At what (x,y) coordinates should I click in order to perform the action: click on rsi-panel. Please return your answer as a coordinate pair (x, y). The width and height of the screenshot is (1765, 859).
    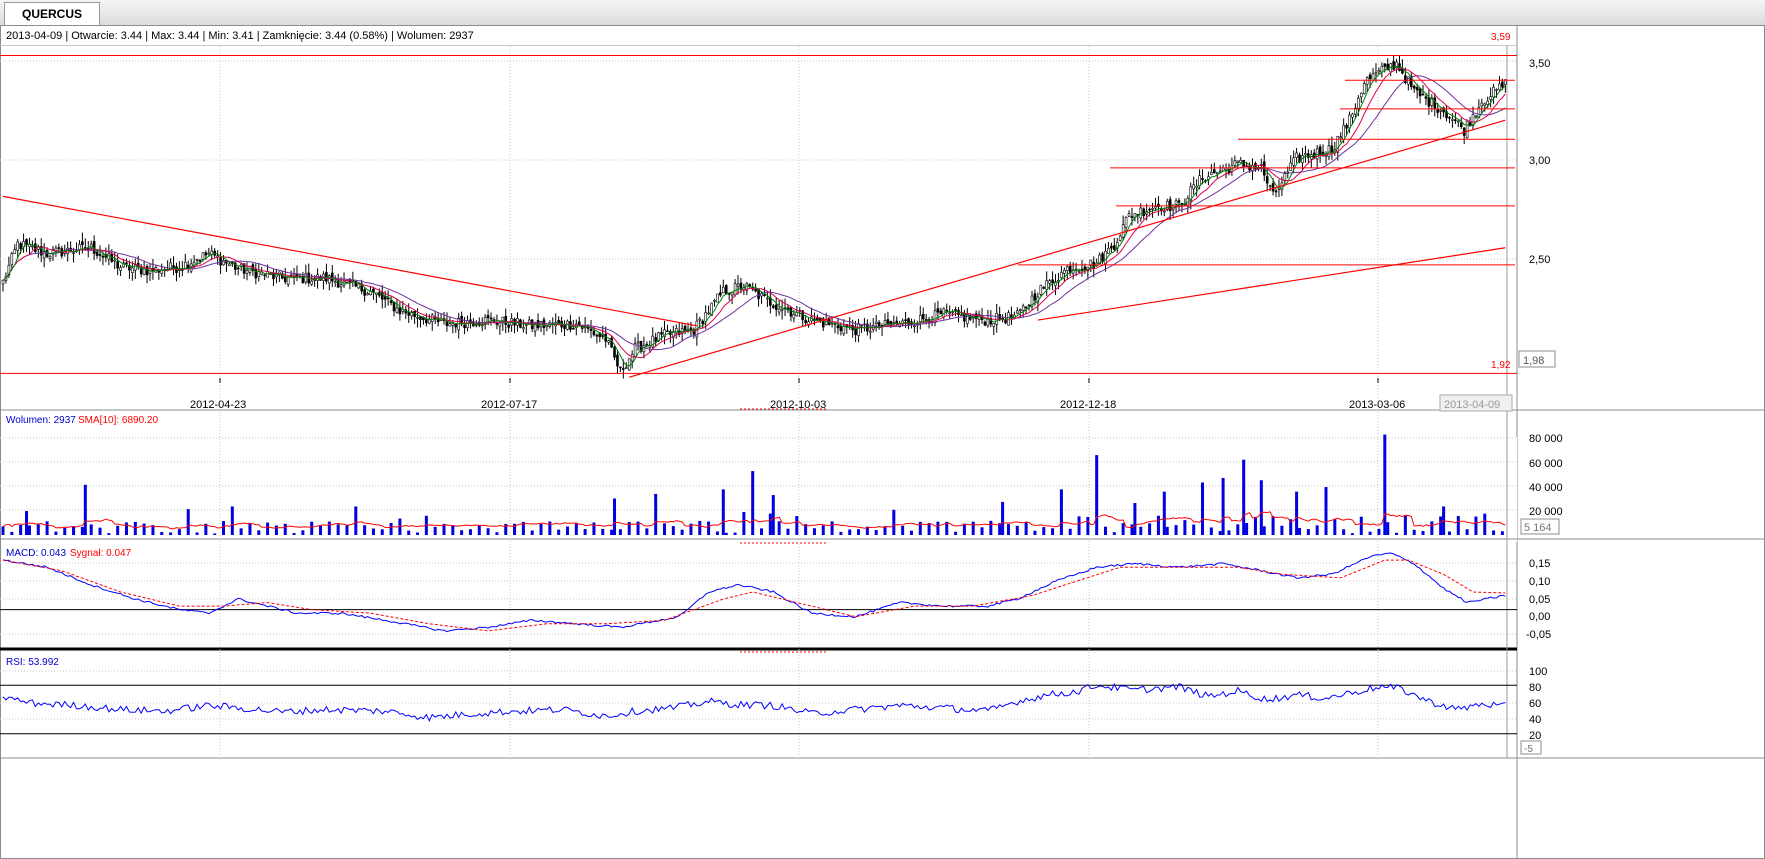
    Looking at the image, I should click on (758, 708).